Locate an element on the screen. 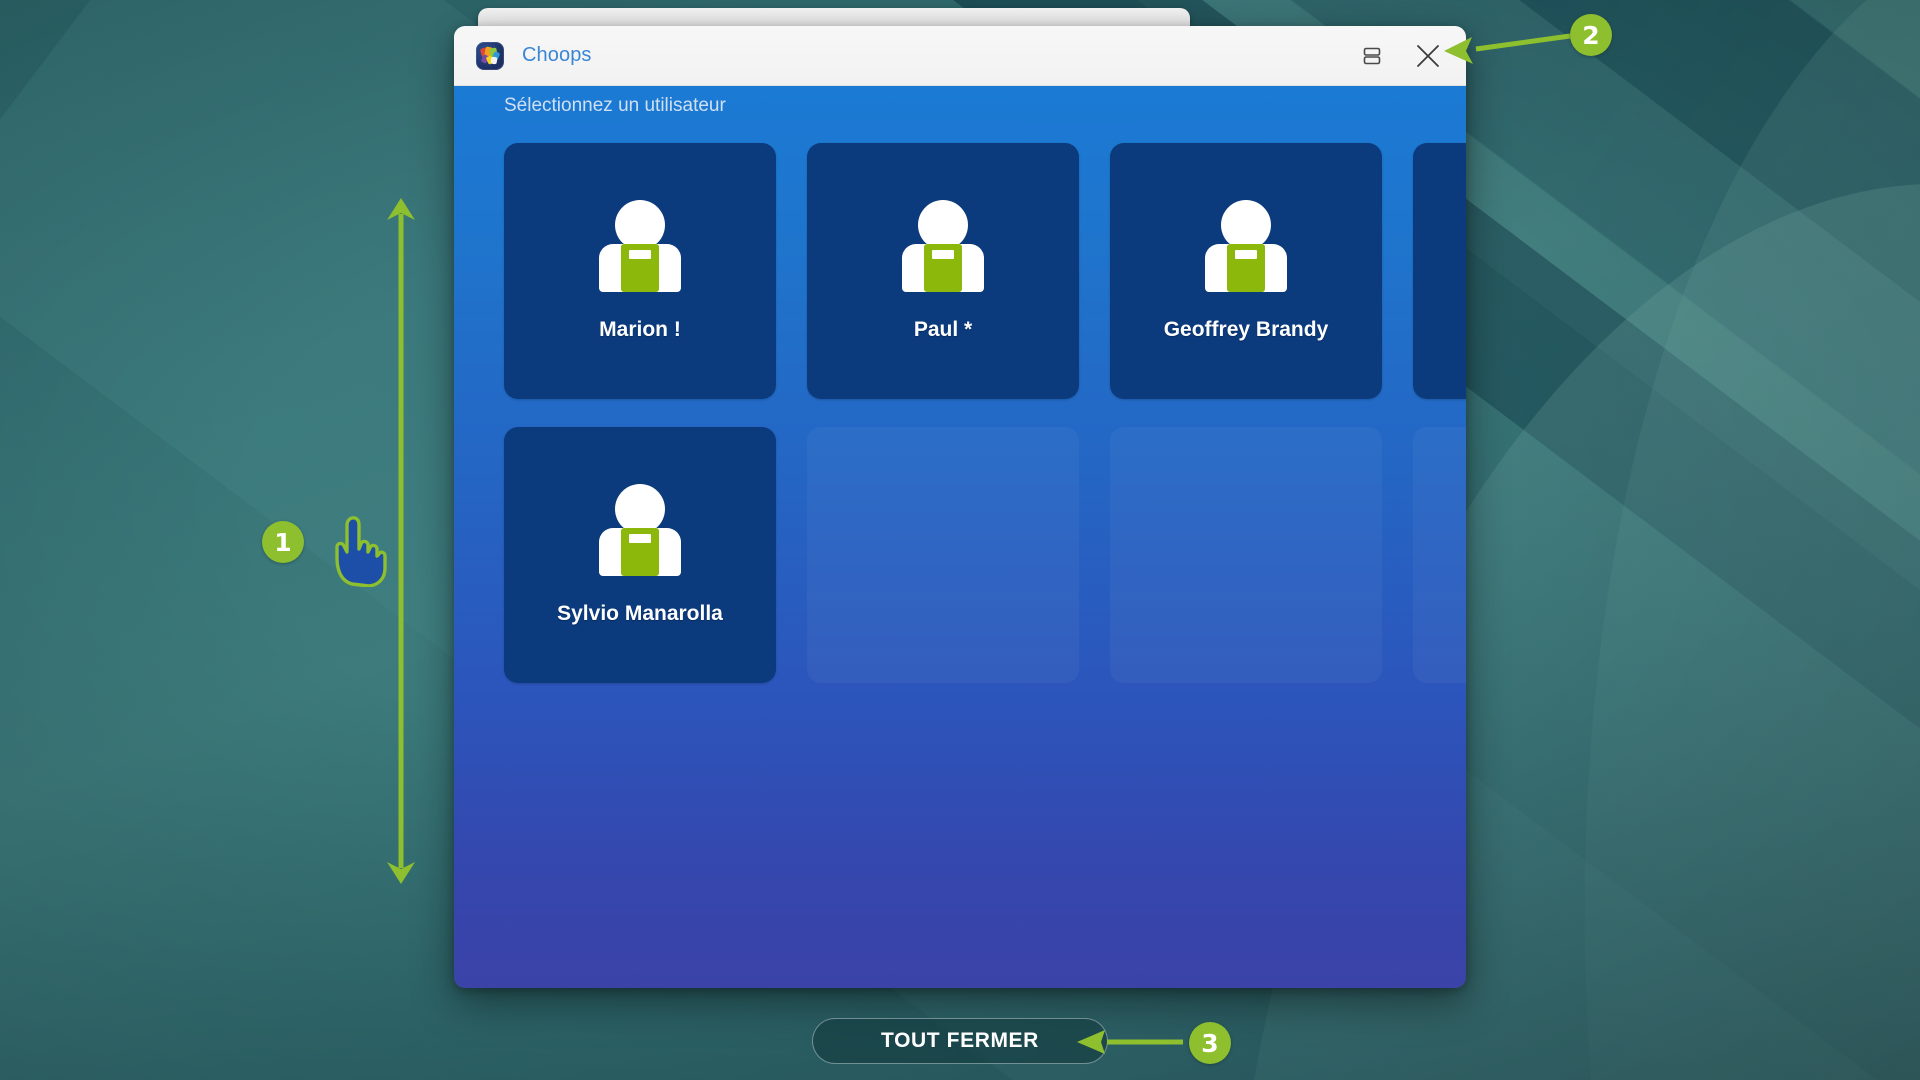 The image size is (1920, 1080). close-button is located at coordinates (1428, 56).